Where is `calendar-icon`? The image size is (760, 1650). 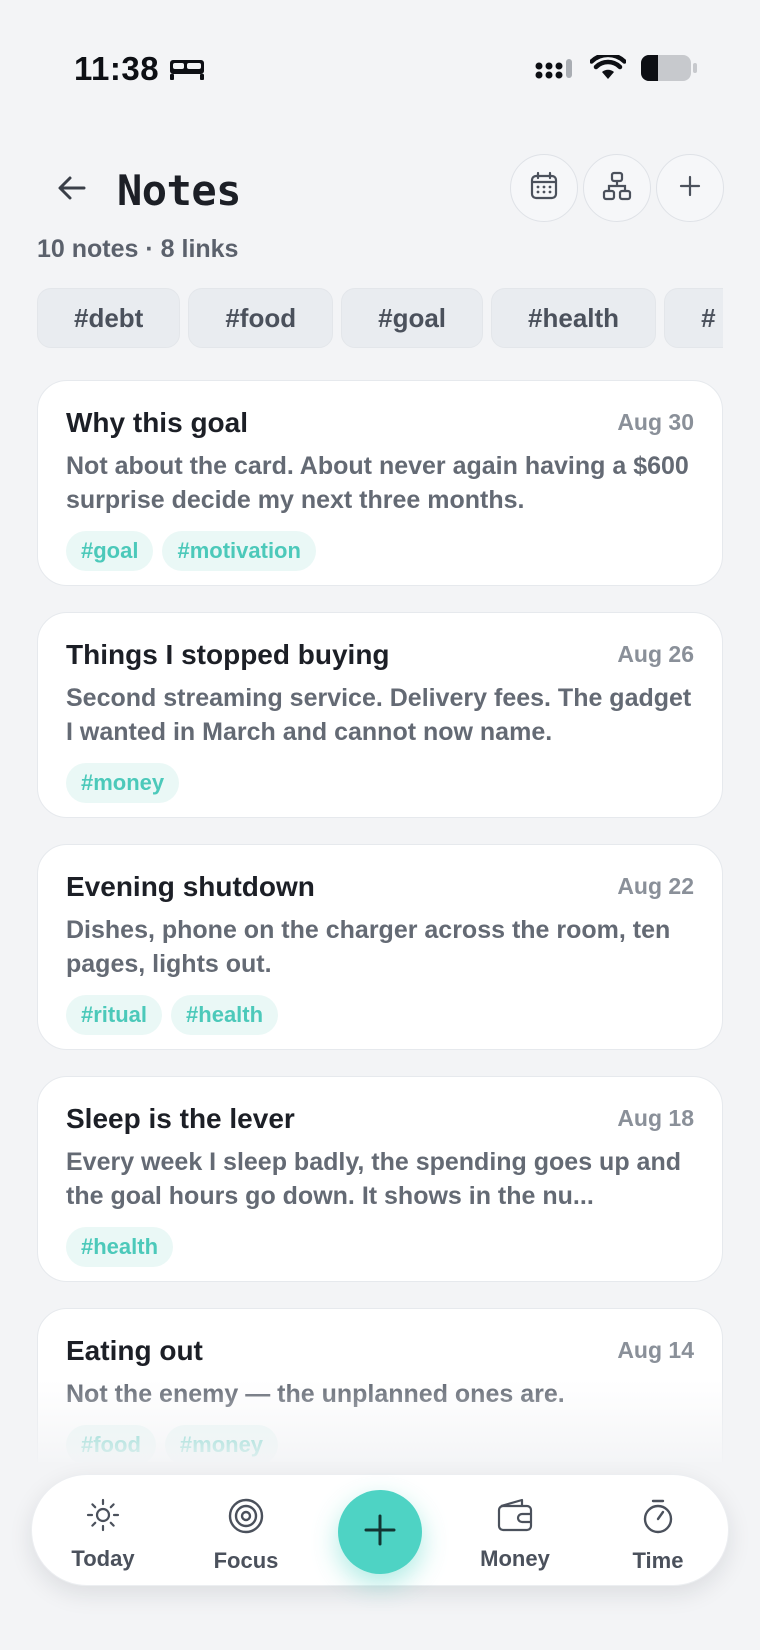 calendar-icon is located at coordinates (544, 188).